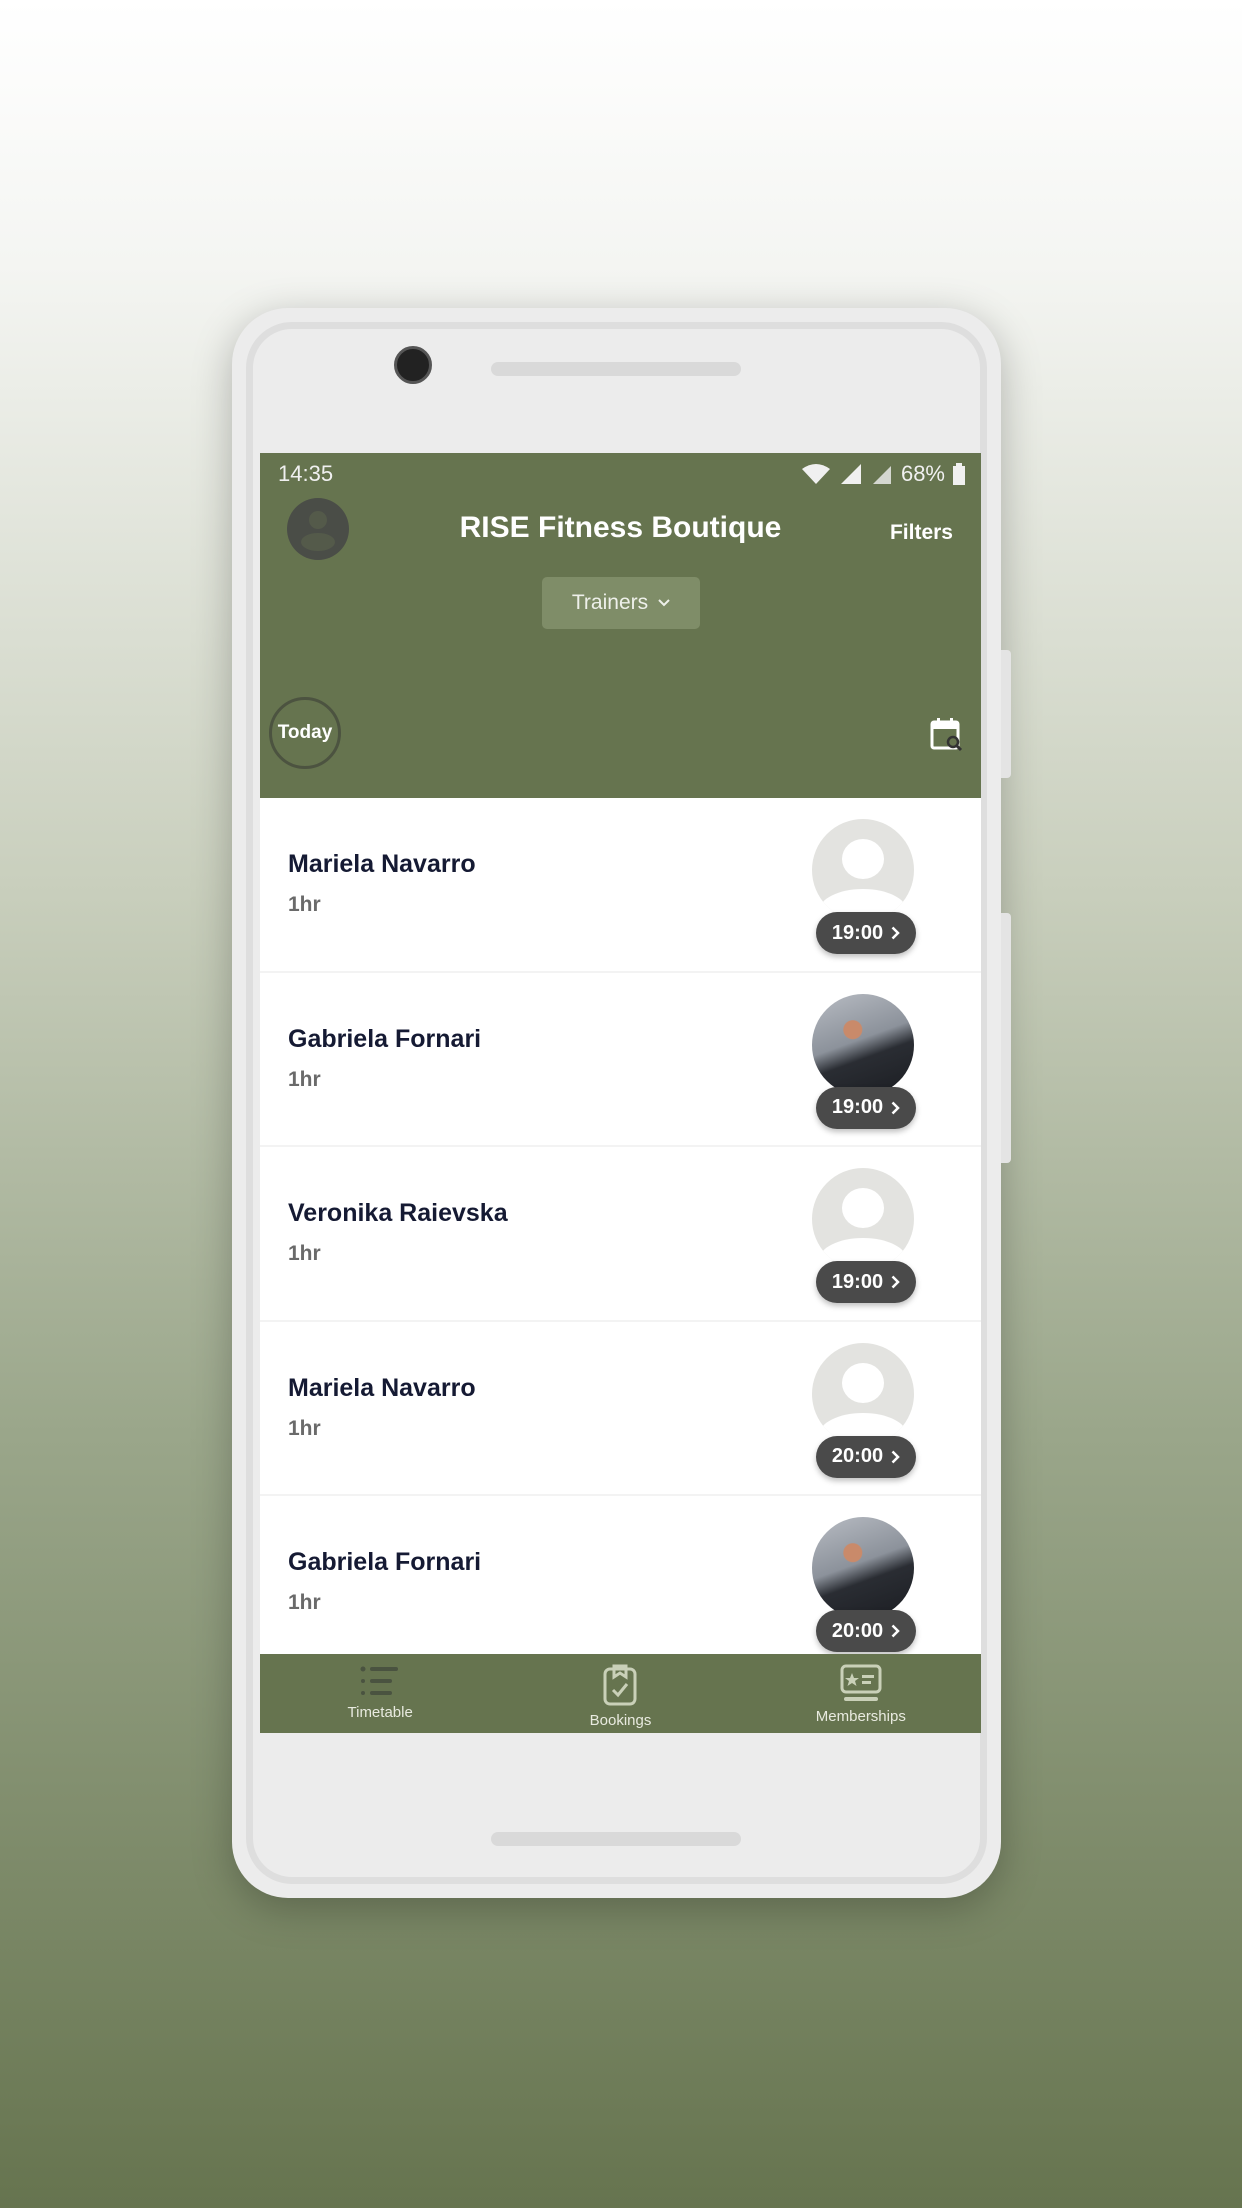 This screenshot has width=1242, height=2208. I want to click on trainers-dropdown: Trainers, so click(621, 603).